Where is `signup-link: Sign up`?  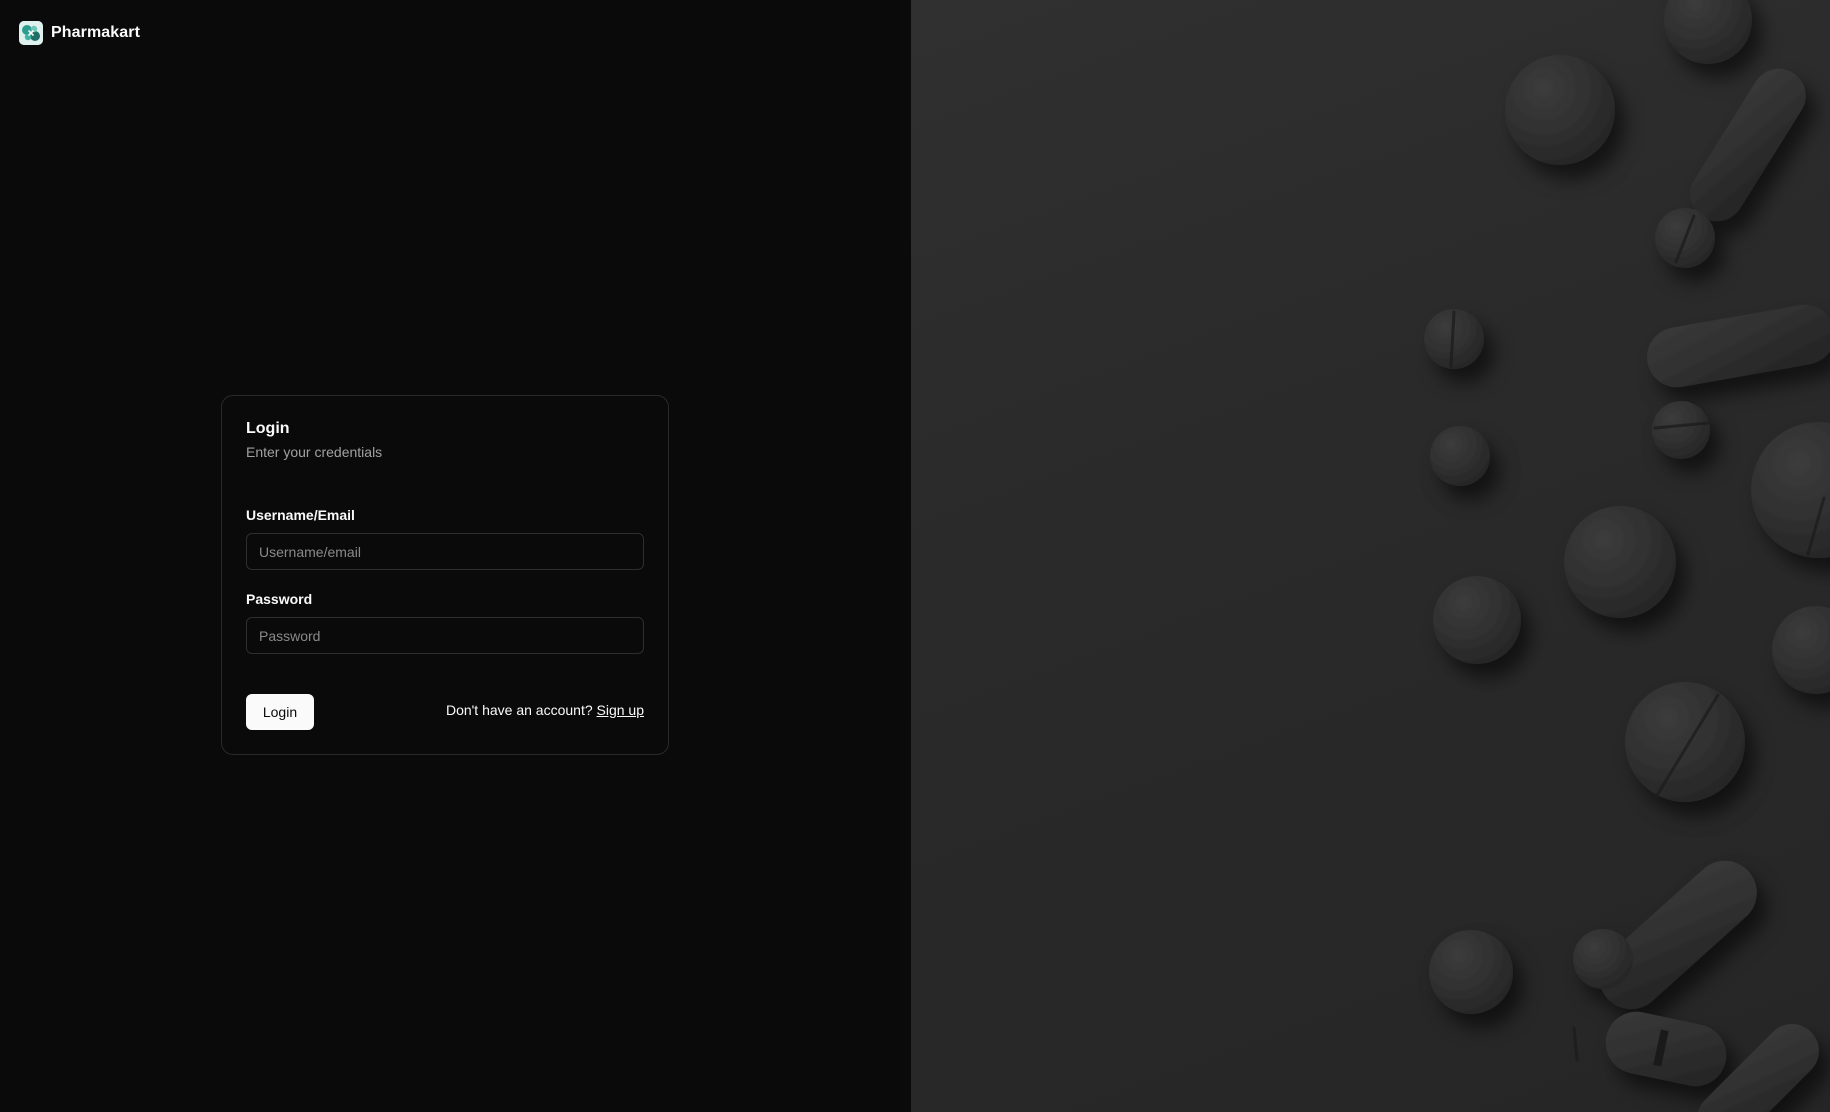
signup-link: Sign up is located at coordinates (620, 710).